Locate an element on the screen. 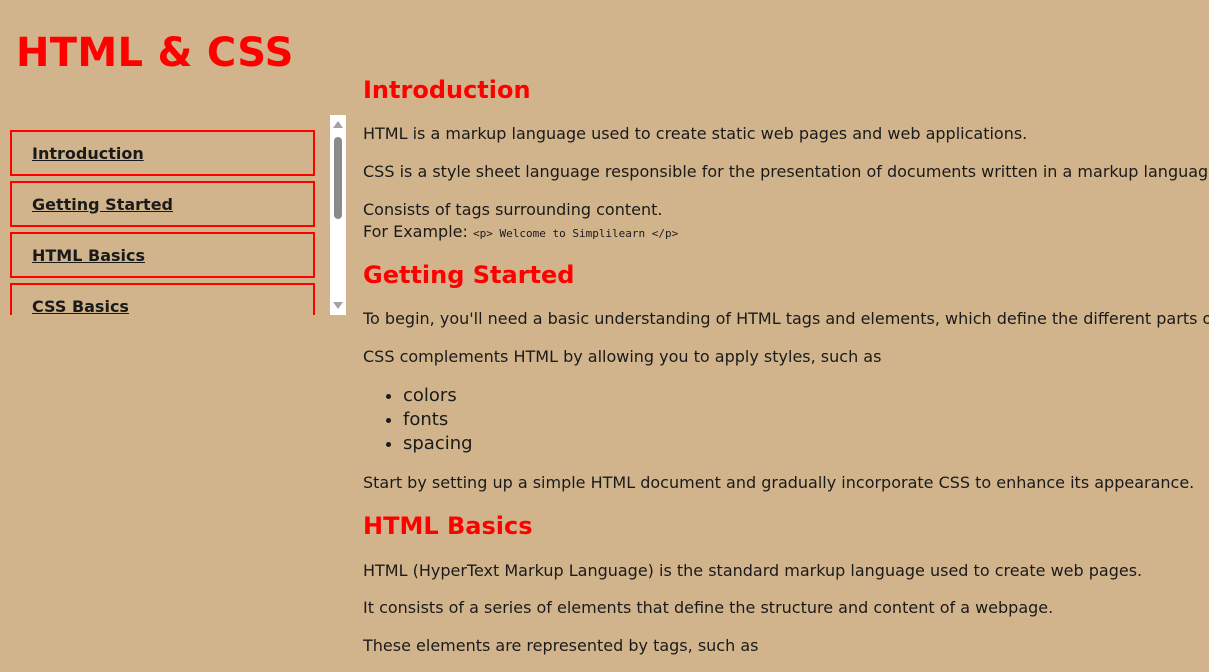 This screenshot has height=672, width=1209. scroll-up-arrow-icon is located at coordinates (338, 124).